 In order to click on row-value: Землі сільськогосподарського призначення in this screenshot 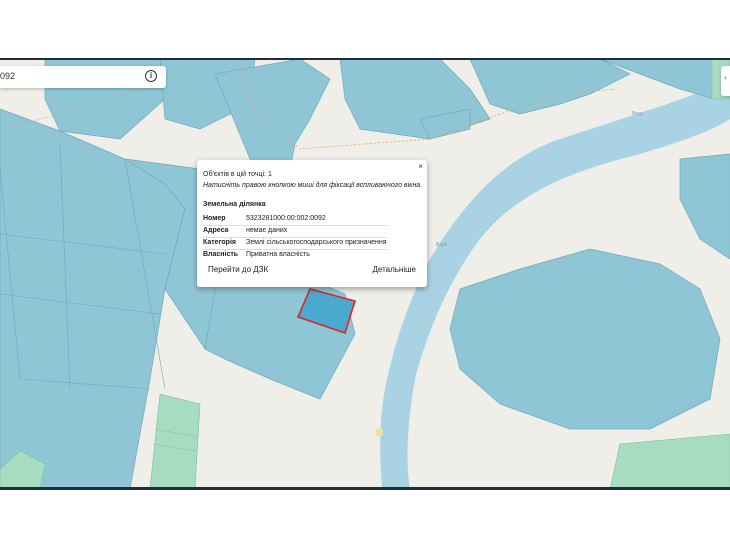, I will do `click(316, 242)`.